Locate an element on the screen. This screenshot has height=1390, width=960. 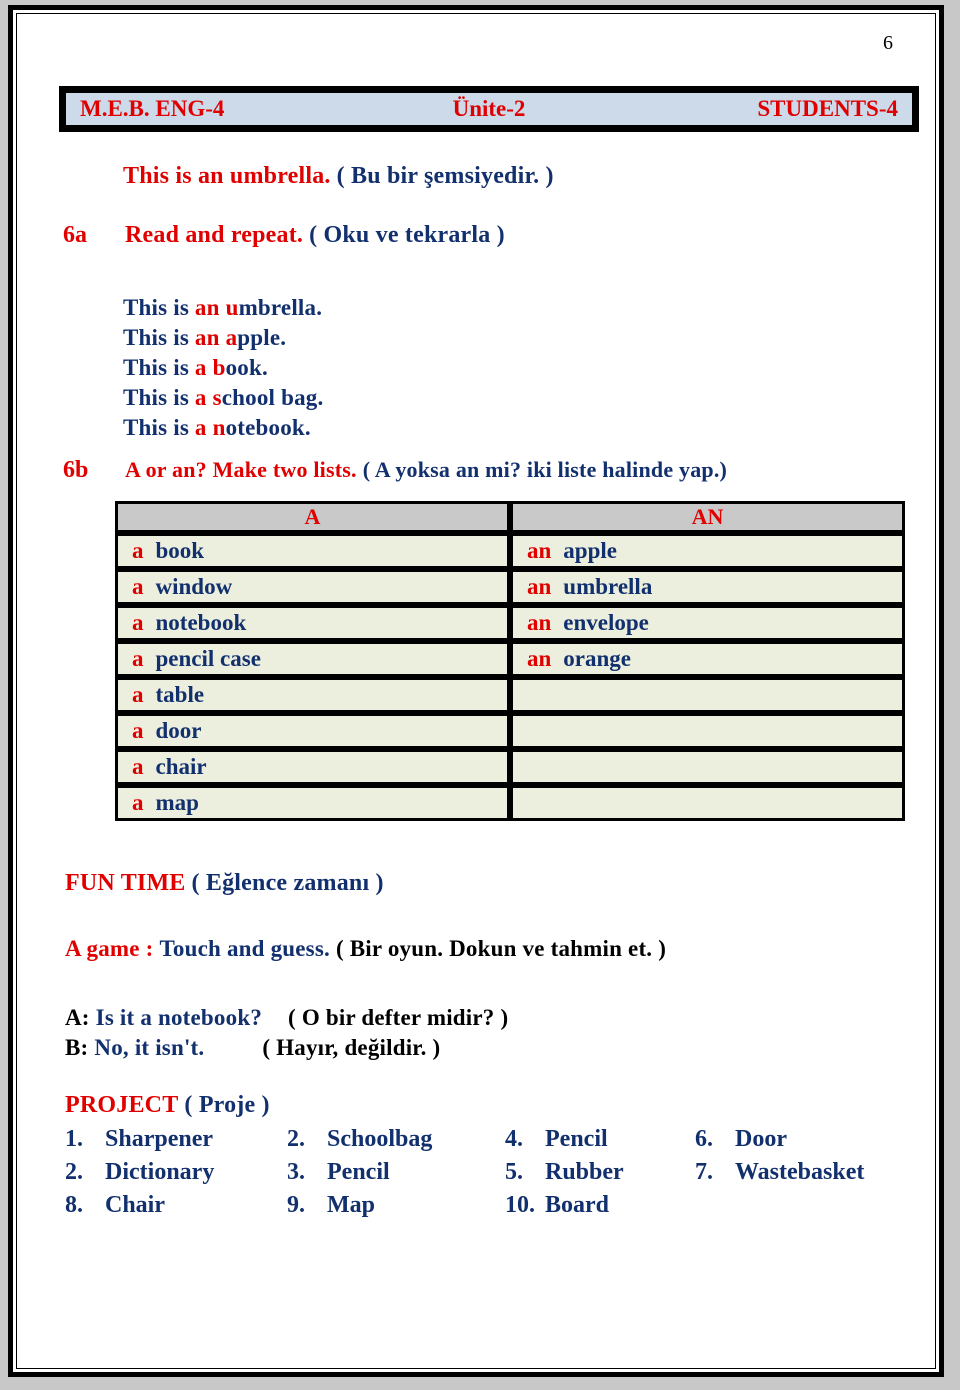
table-cell-a-4: a pencil case is located at coordinates (312, 659).